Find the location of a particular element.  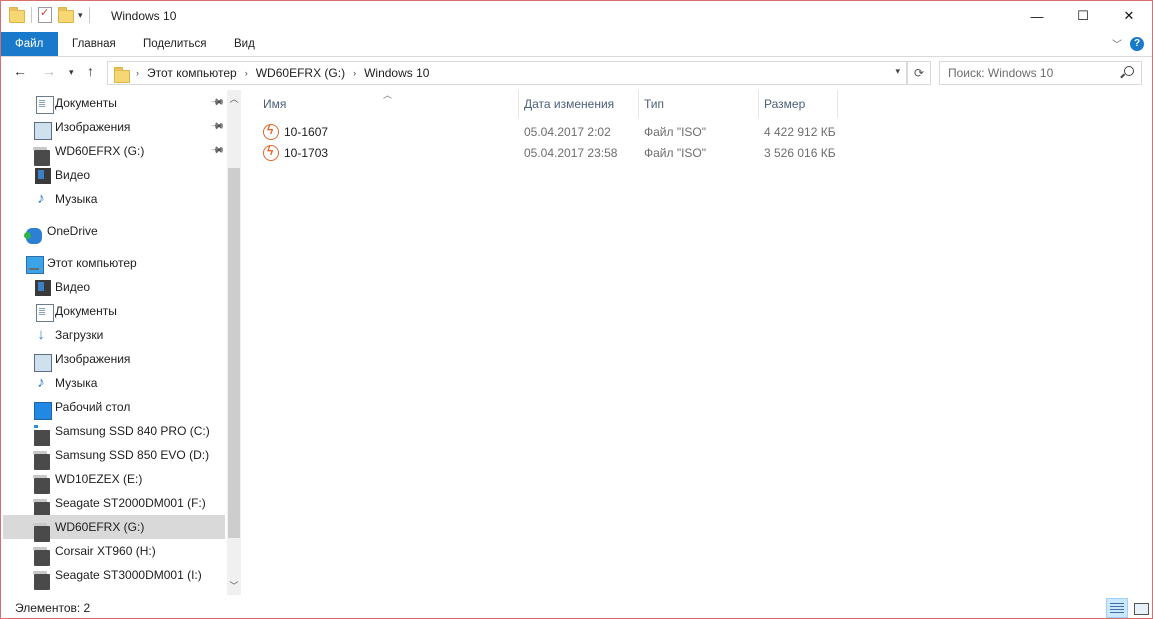

nav-item-label: WD10EZEX (E:) is located at coordinates (99, 479).